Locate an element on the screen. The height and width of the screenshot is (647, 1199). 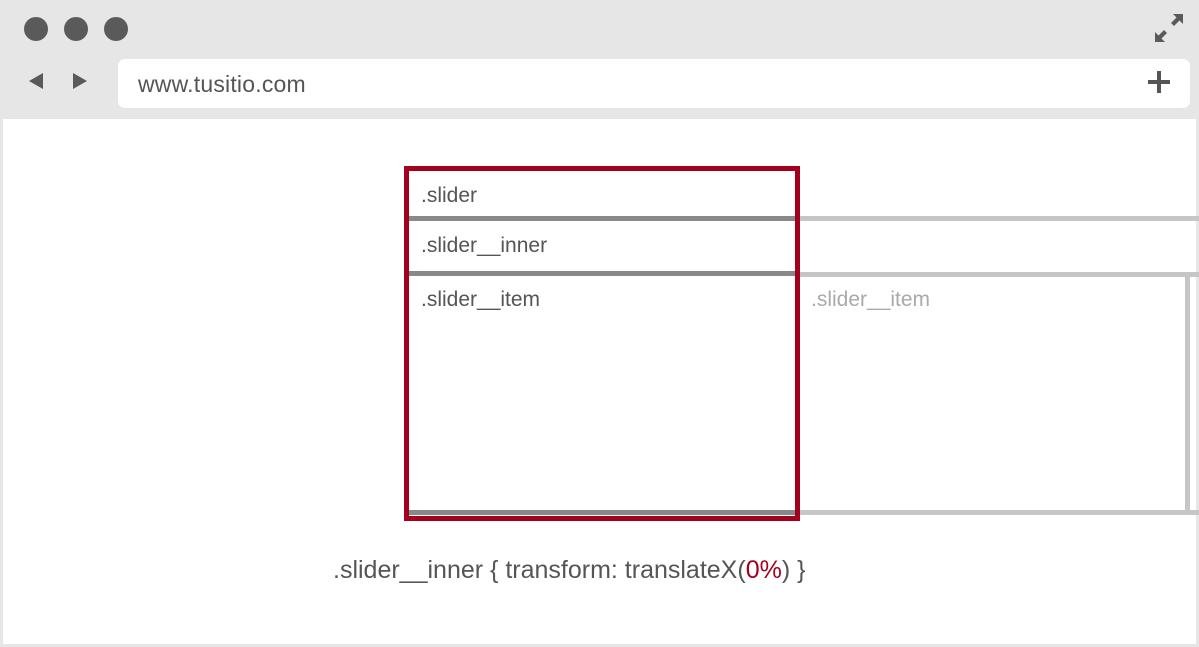
slider-label: .slider is located at coordinates (449, 195).